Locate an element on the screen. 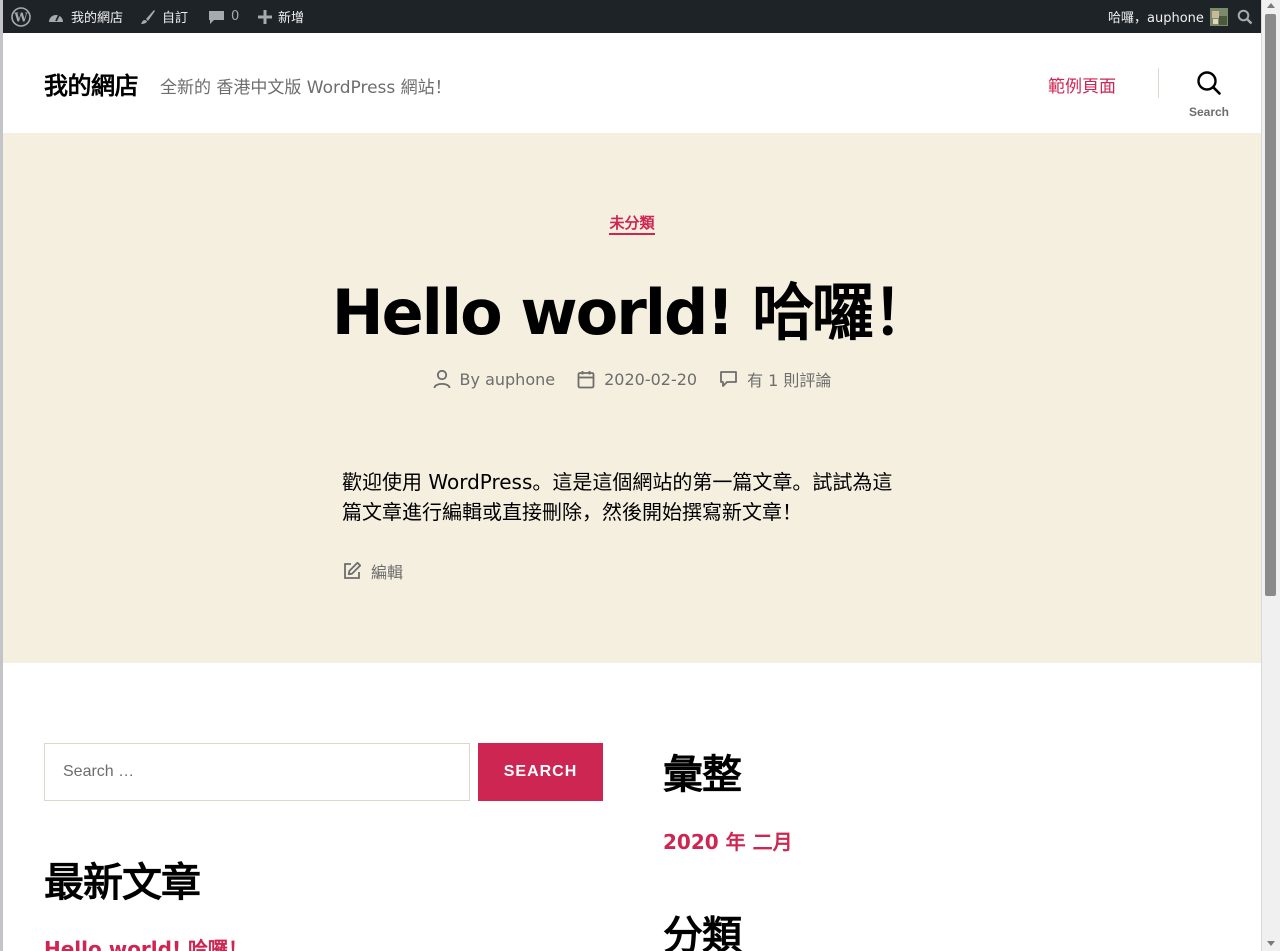 The height and width of the screenshot is (951, 1280). admin-bar-customize: 自訂 is located at coordinates (164, 16).